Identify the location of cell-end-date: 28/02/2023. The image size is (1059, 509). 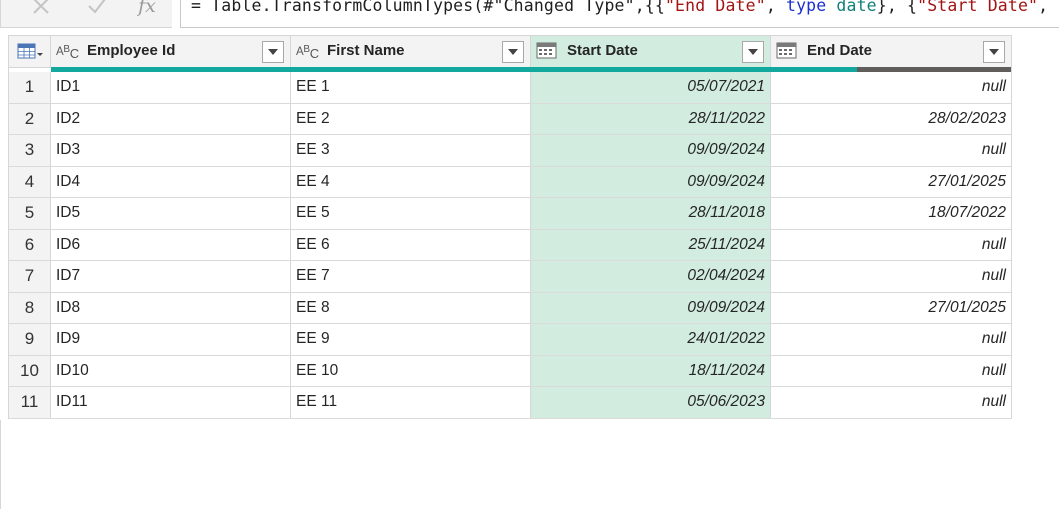
(891, 119).